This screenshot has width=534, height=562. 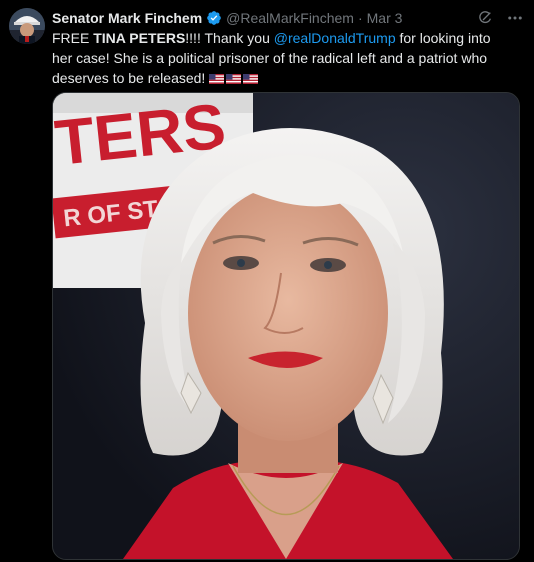 I want to click on post-date: Mar 3, so click(x=385, y=18).